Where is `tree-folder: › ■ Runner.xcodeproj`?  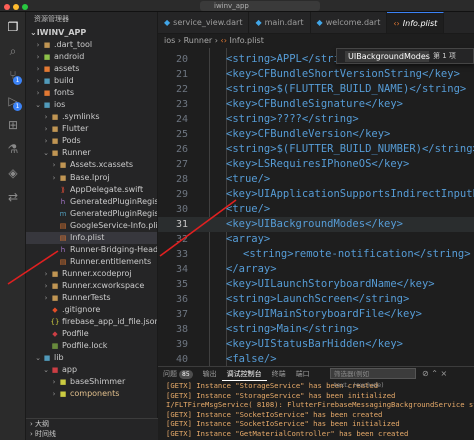 tree-folder: › ■ Runner.xcodeproj is located at coordinates (91, 274).